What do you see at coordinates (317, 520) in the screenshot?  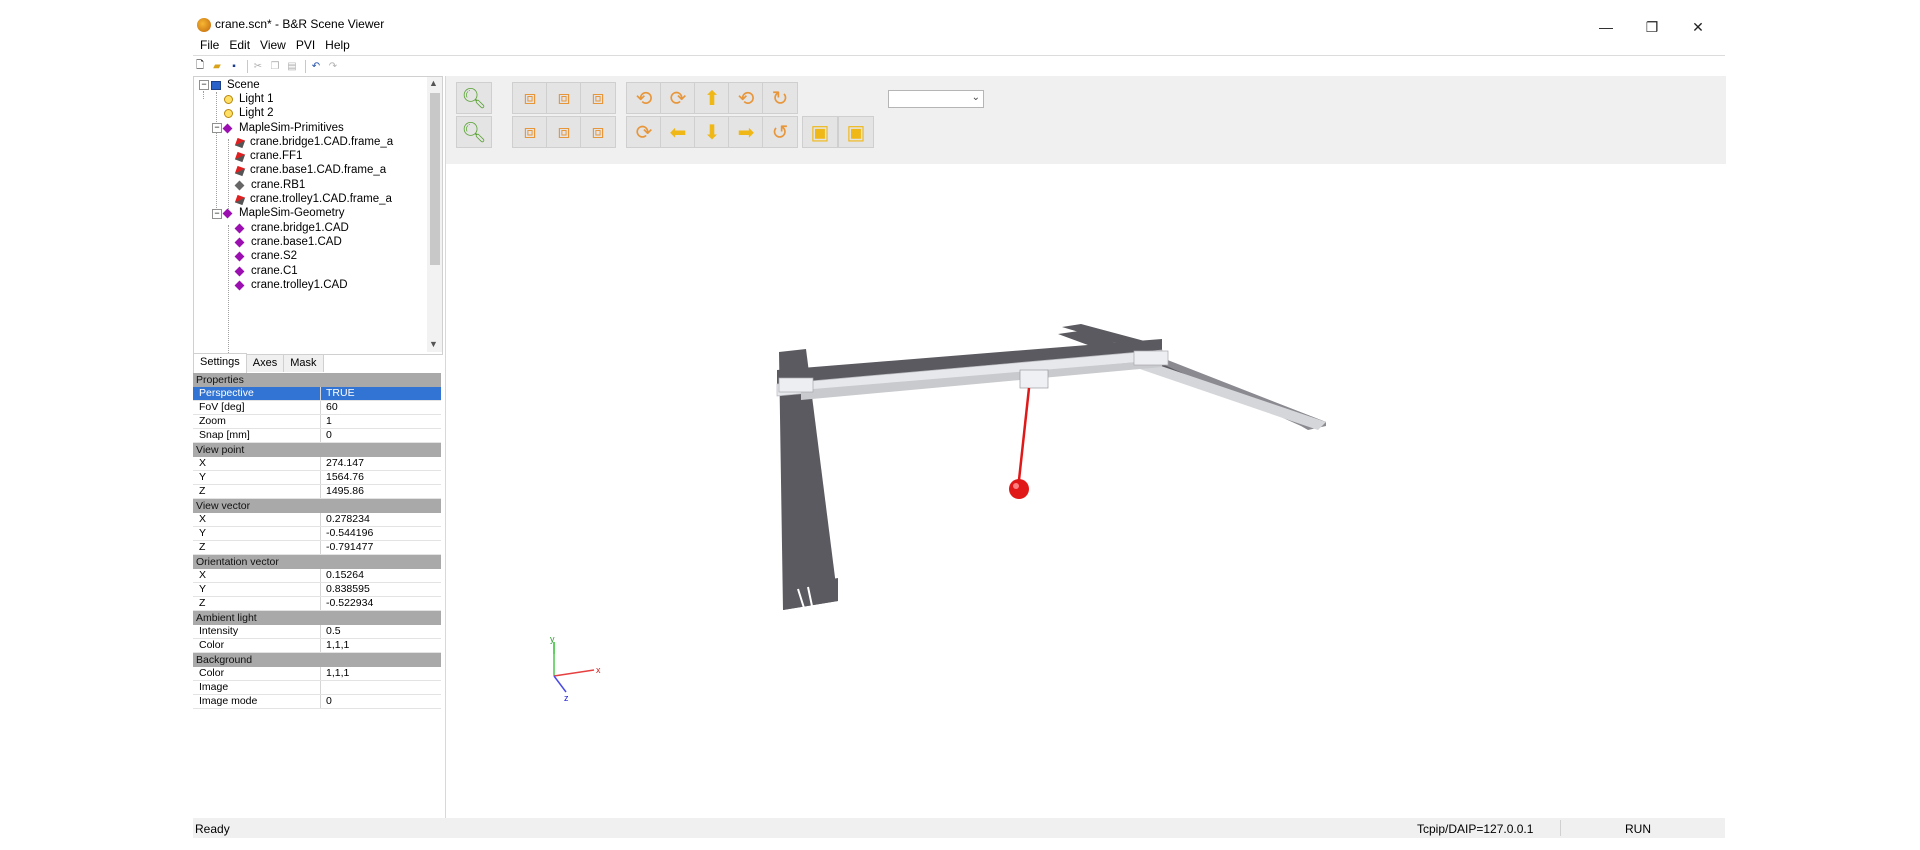 I see `property-row-viewvector-x: X 0.278234` at bounding box center [317, 520].